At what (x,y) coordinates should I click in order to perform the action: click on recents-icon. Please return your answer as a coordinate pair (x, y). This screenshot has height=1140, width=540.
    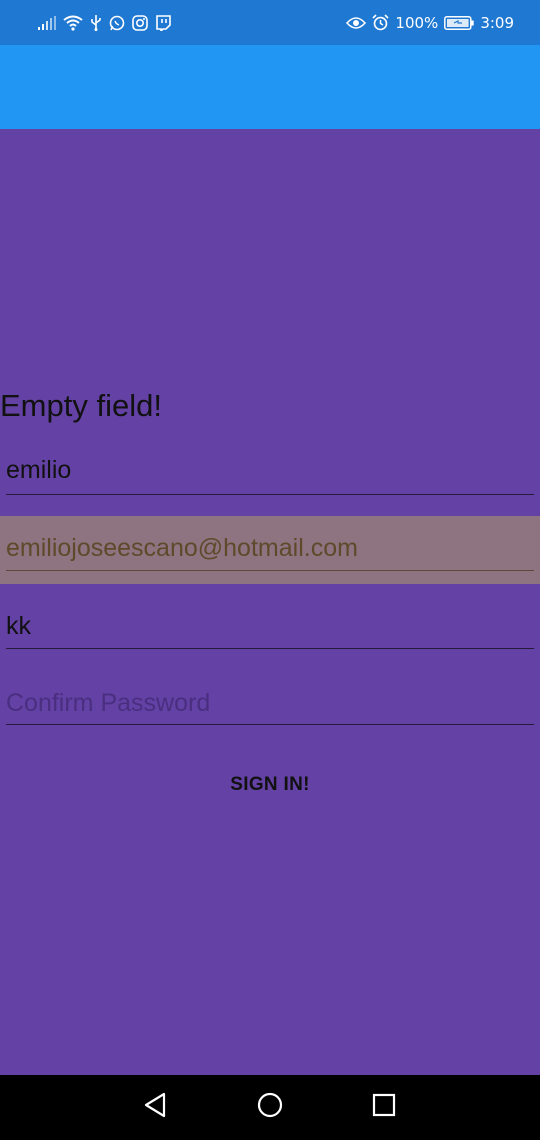
    Looking at the image, I should click on (384, 1107).